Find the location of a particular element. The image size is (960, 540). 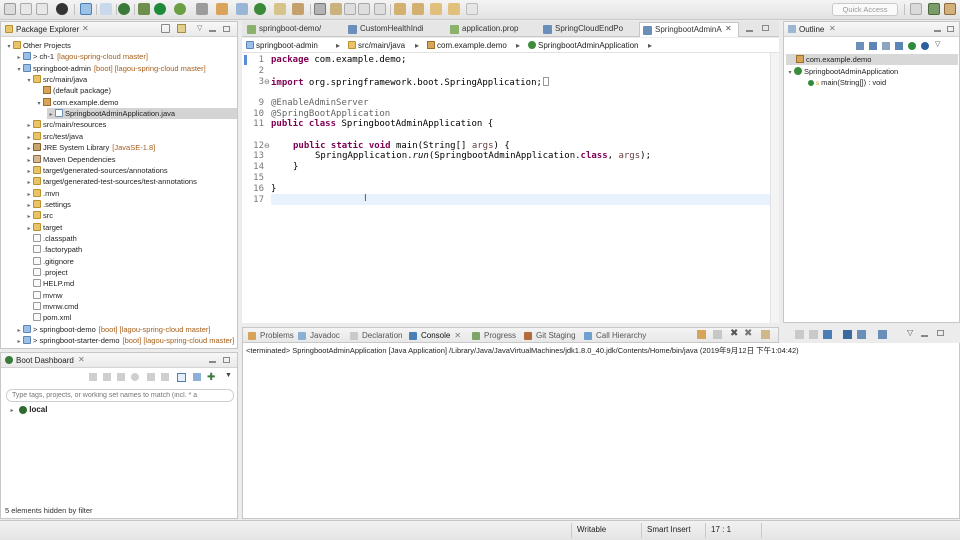

hide-nonpublic-icon is located at coordinates (912, 46).